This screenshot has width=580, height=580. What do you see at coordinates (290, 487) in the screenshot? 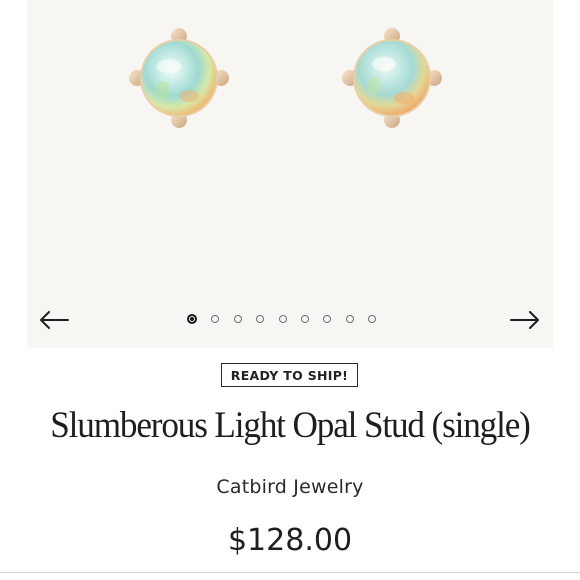
I see `brand-link: Catbird Jewelry` at bounding box center [290, 487].